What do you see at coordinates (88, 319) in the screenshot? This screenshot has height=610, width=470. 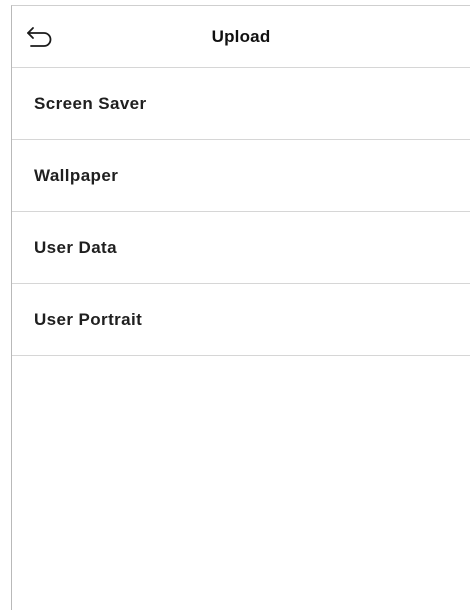 I see `menu-item-label: User Portrait` at bounding box center [88, 319].